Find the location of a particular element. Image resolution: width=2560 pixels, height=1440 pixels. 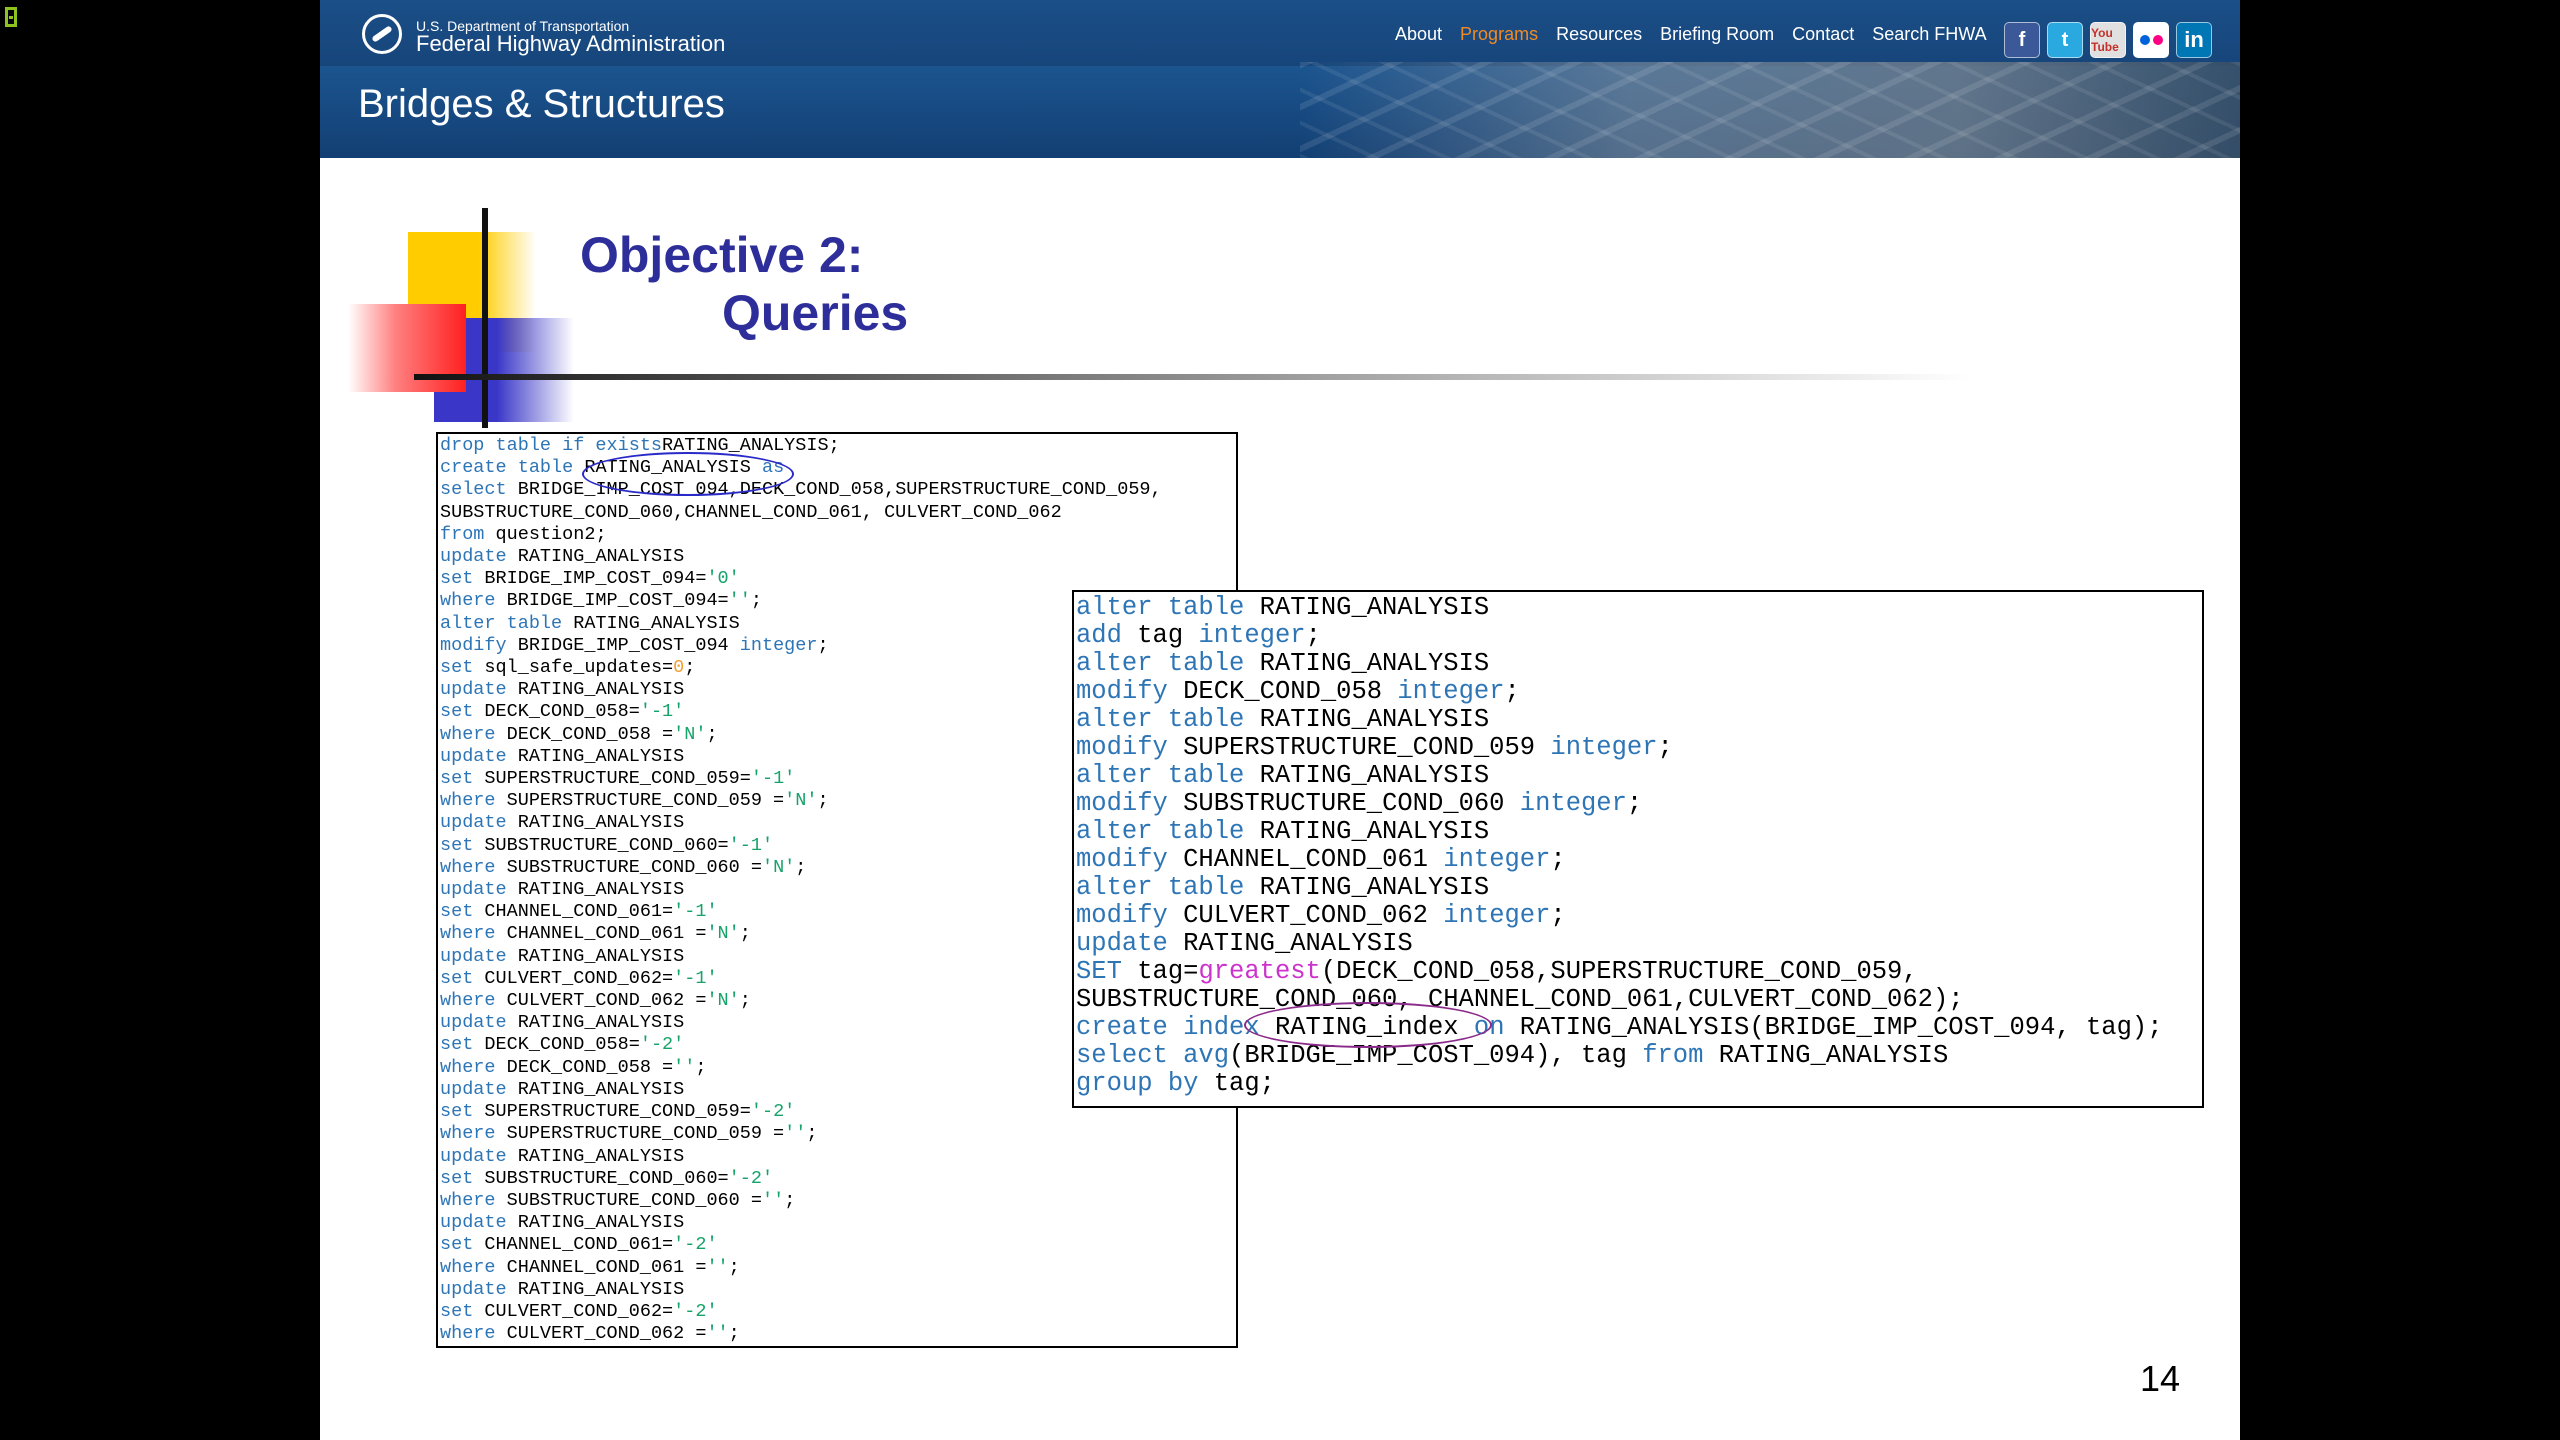

code-line: from question2; is located at coordinates (523, 534).